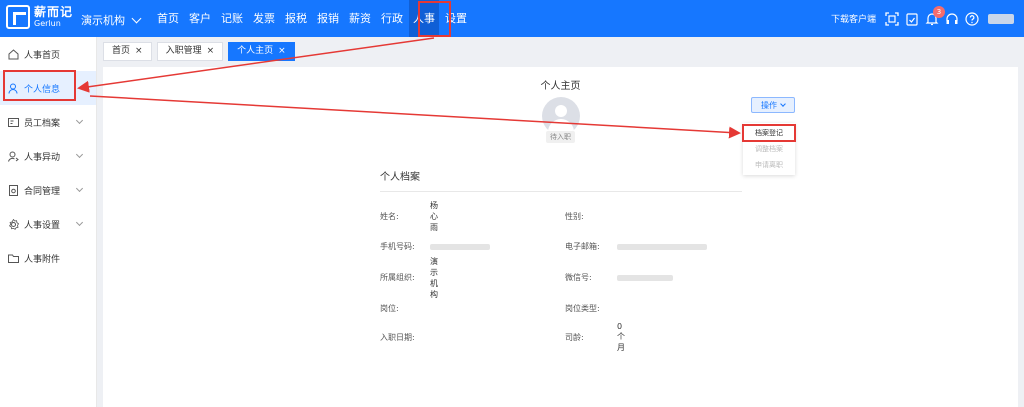 The height and width of the screenshot is (407, 1024). What do you see at coordinates (264, 18) in the screenshot?
I see `nav-invoice: 发票` at bounding box center [264, 18].